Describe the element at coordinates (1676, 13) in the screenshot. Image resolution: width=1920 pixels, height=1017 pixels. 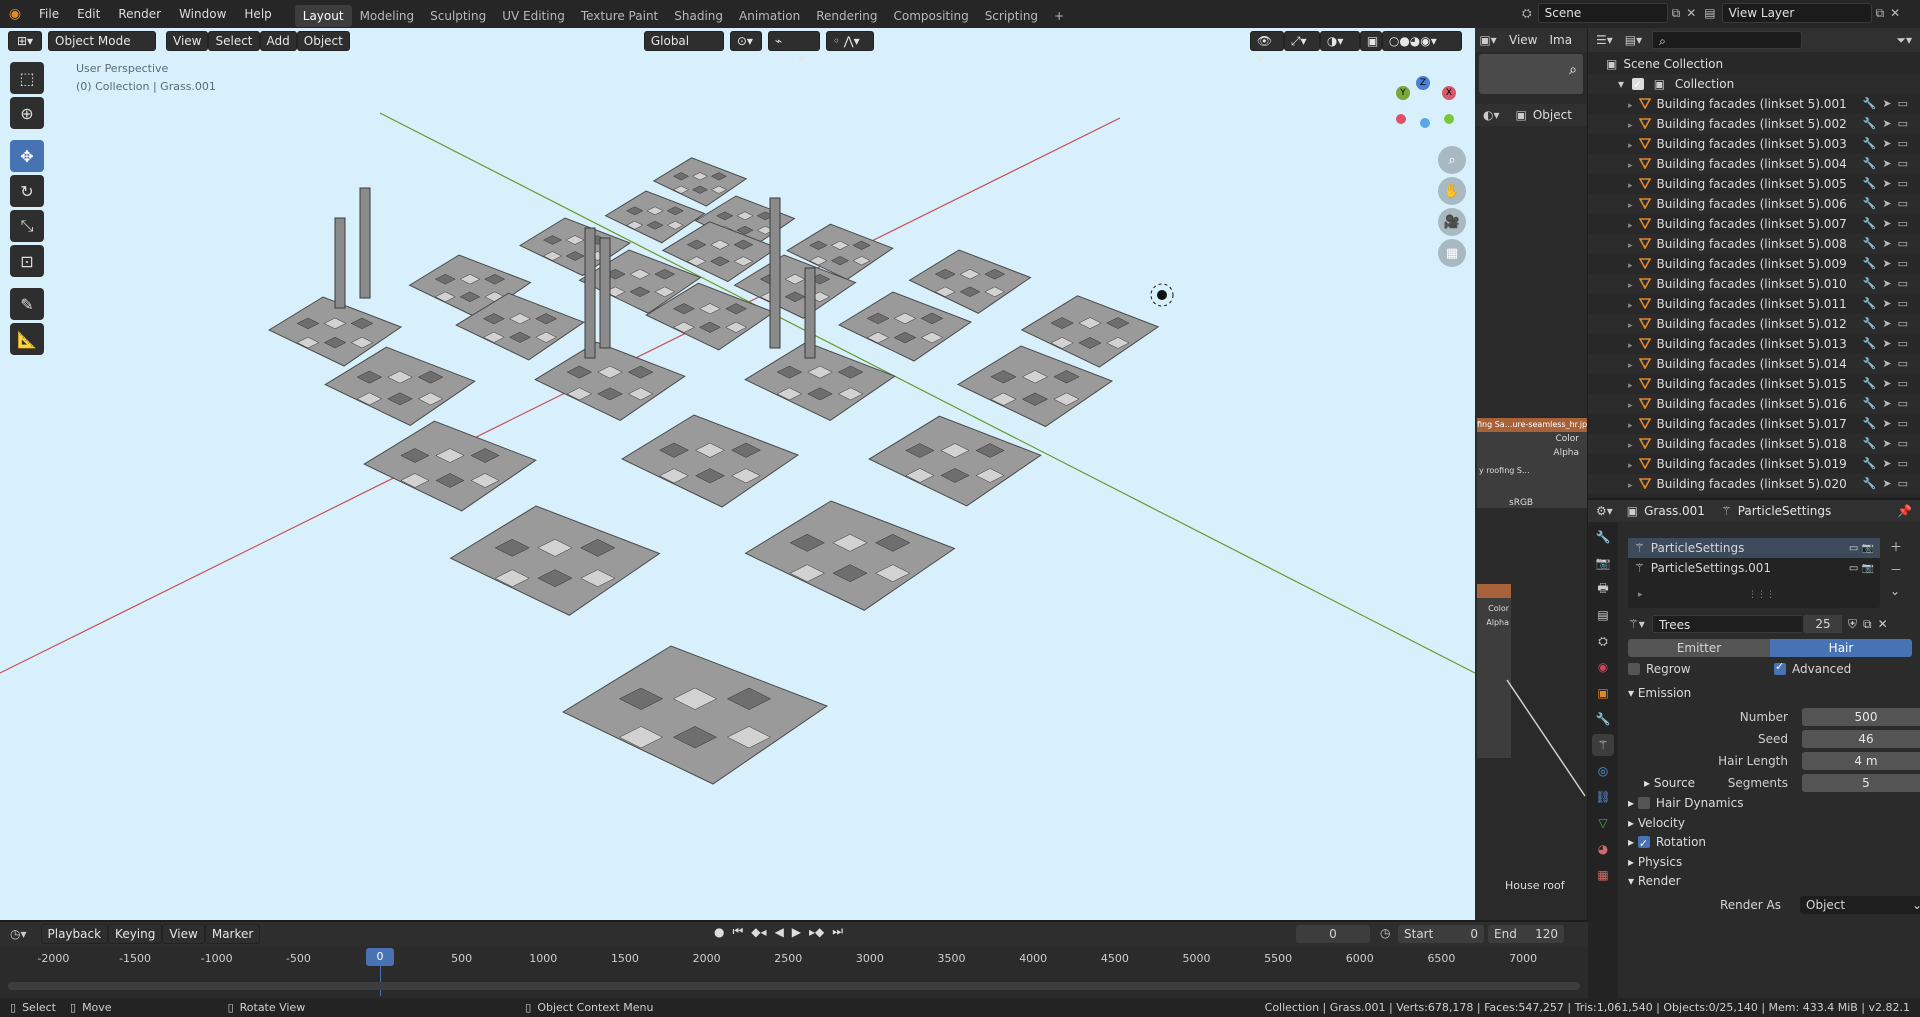
I see `copy-icon: ⧉` at that location.